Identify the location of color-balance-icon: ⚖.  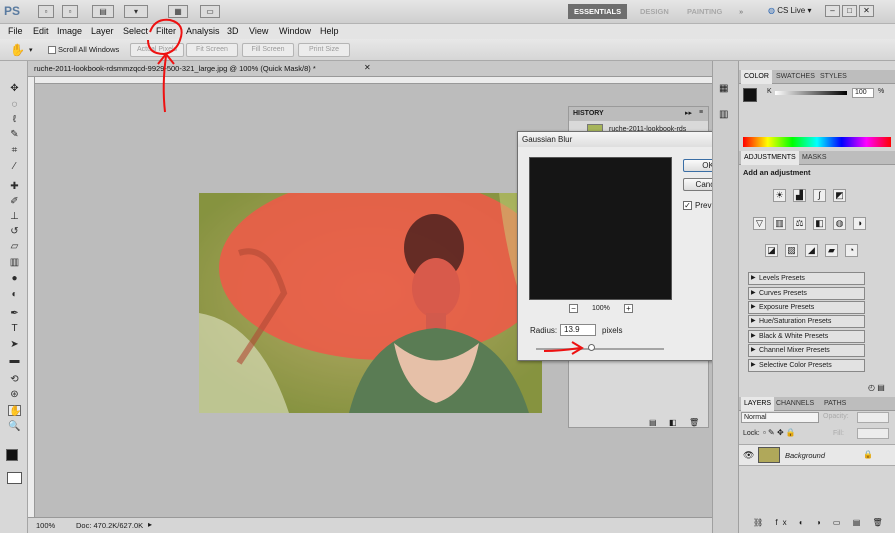
(799, 223).